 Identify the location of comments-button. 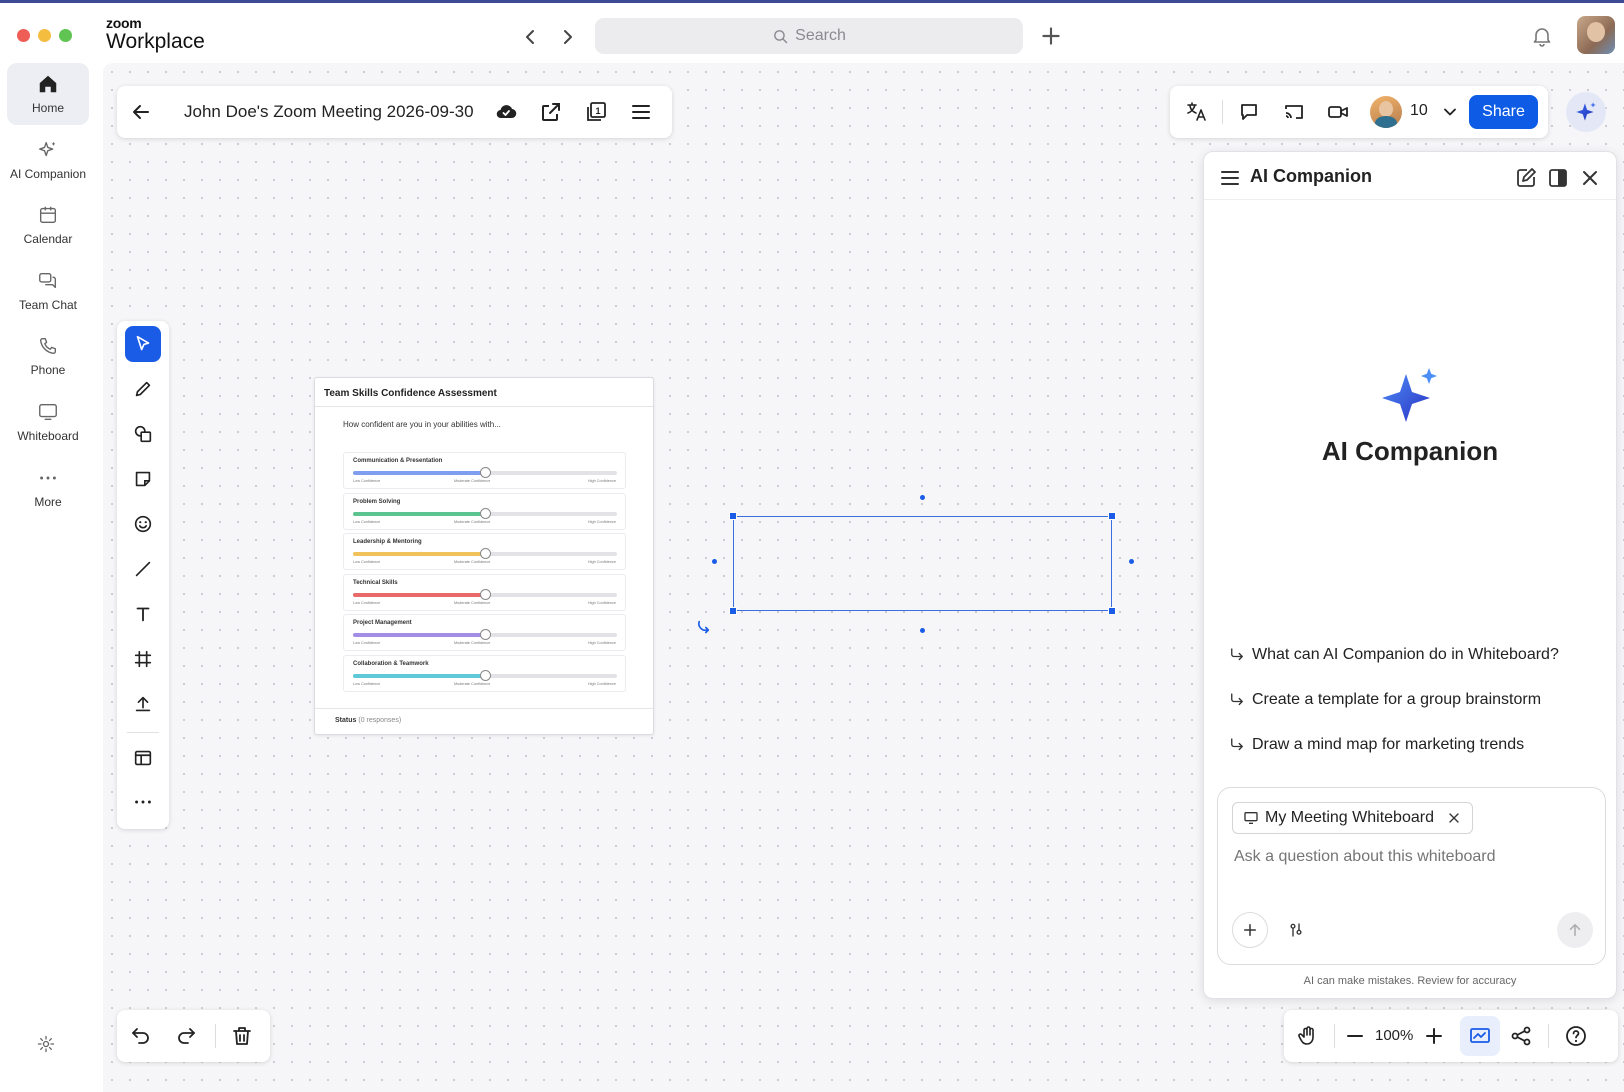
(1249, 112).